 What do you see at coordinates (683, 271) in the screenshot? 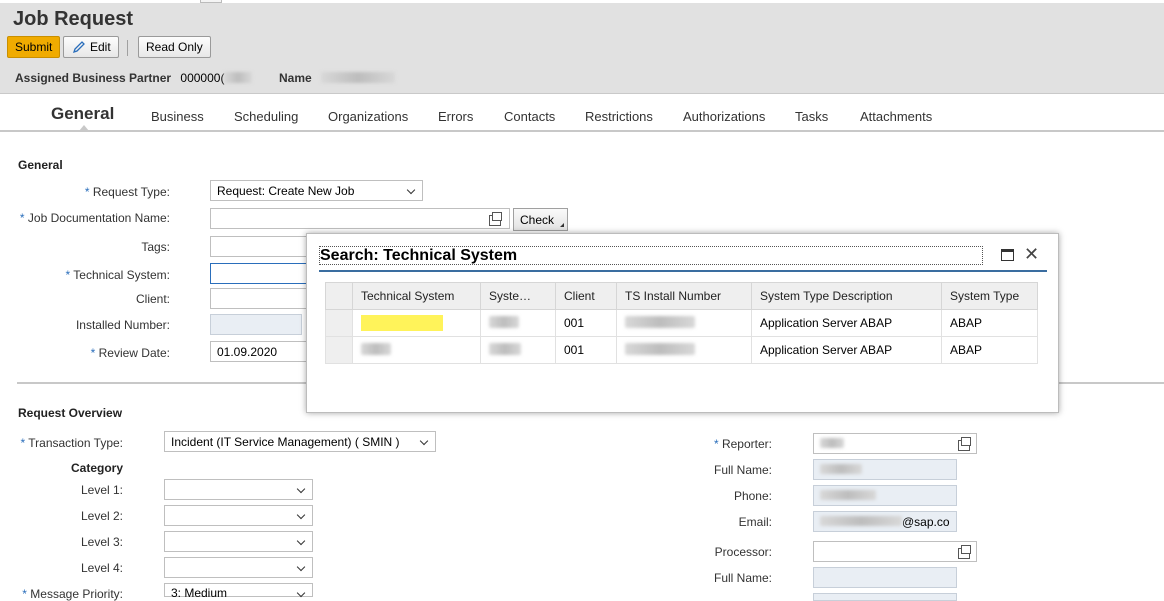
I see `dialog-title-rule` at bounding box center [683, 271].